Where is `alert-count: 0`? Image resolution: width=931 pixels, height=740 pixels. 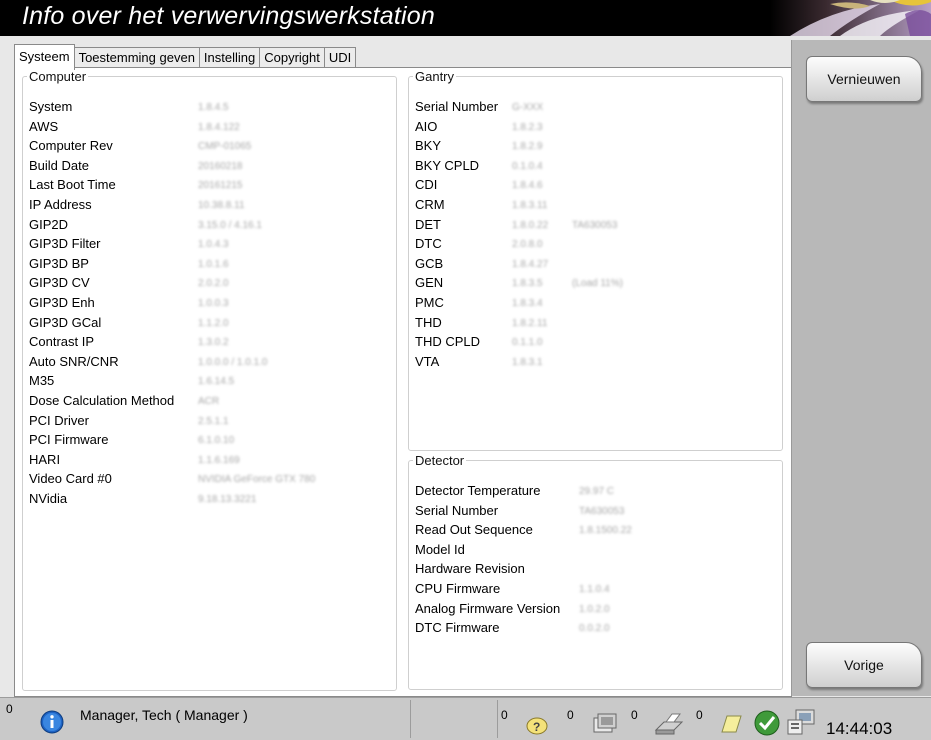
alert-count: 0 is located at coordinates (9, 709).